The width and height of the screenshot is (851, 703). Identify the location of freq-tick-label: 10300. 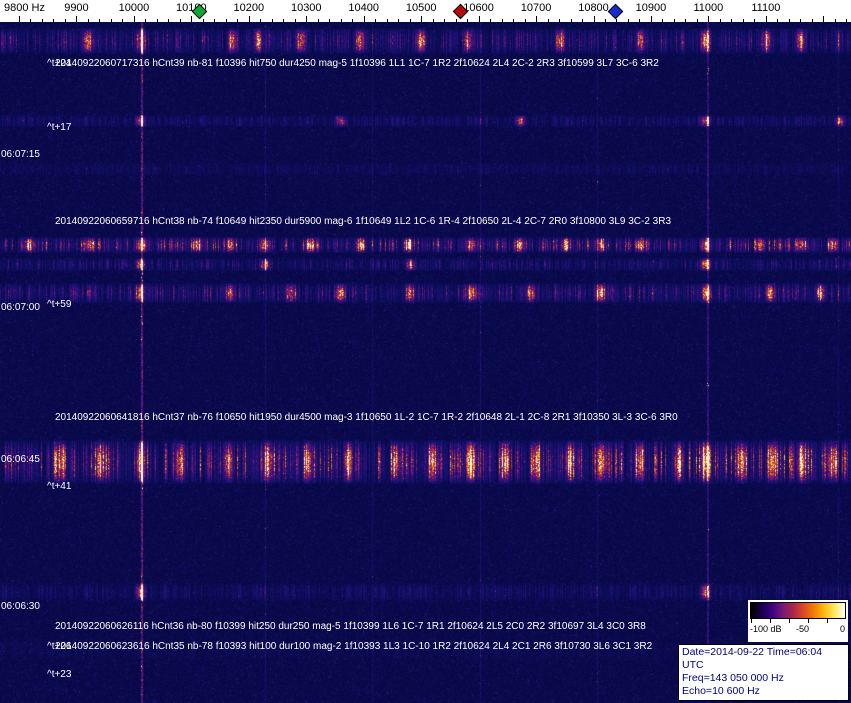
(306, 8).